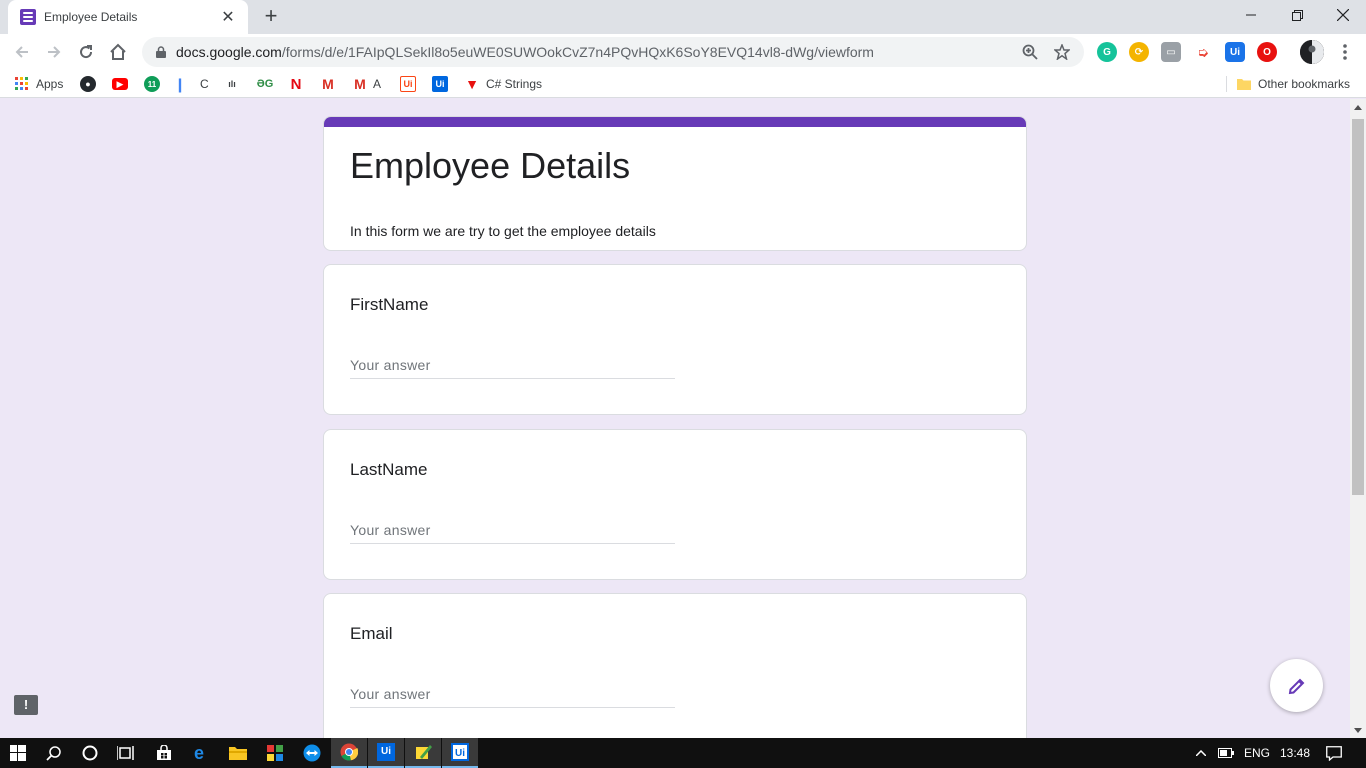  Describe the element at coordinates (275, 753) in the screenshot. I see `app-tiles-button` at that location.